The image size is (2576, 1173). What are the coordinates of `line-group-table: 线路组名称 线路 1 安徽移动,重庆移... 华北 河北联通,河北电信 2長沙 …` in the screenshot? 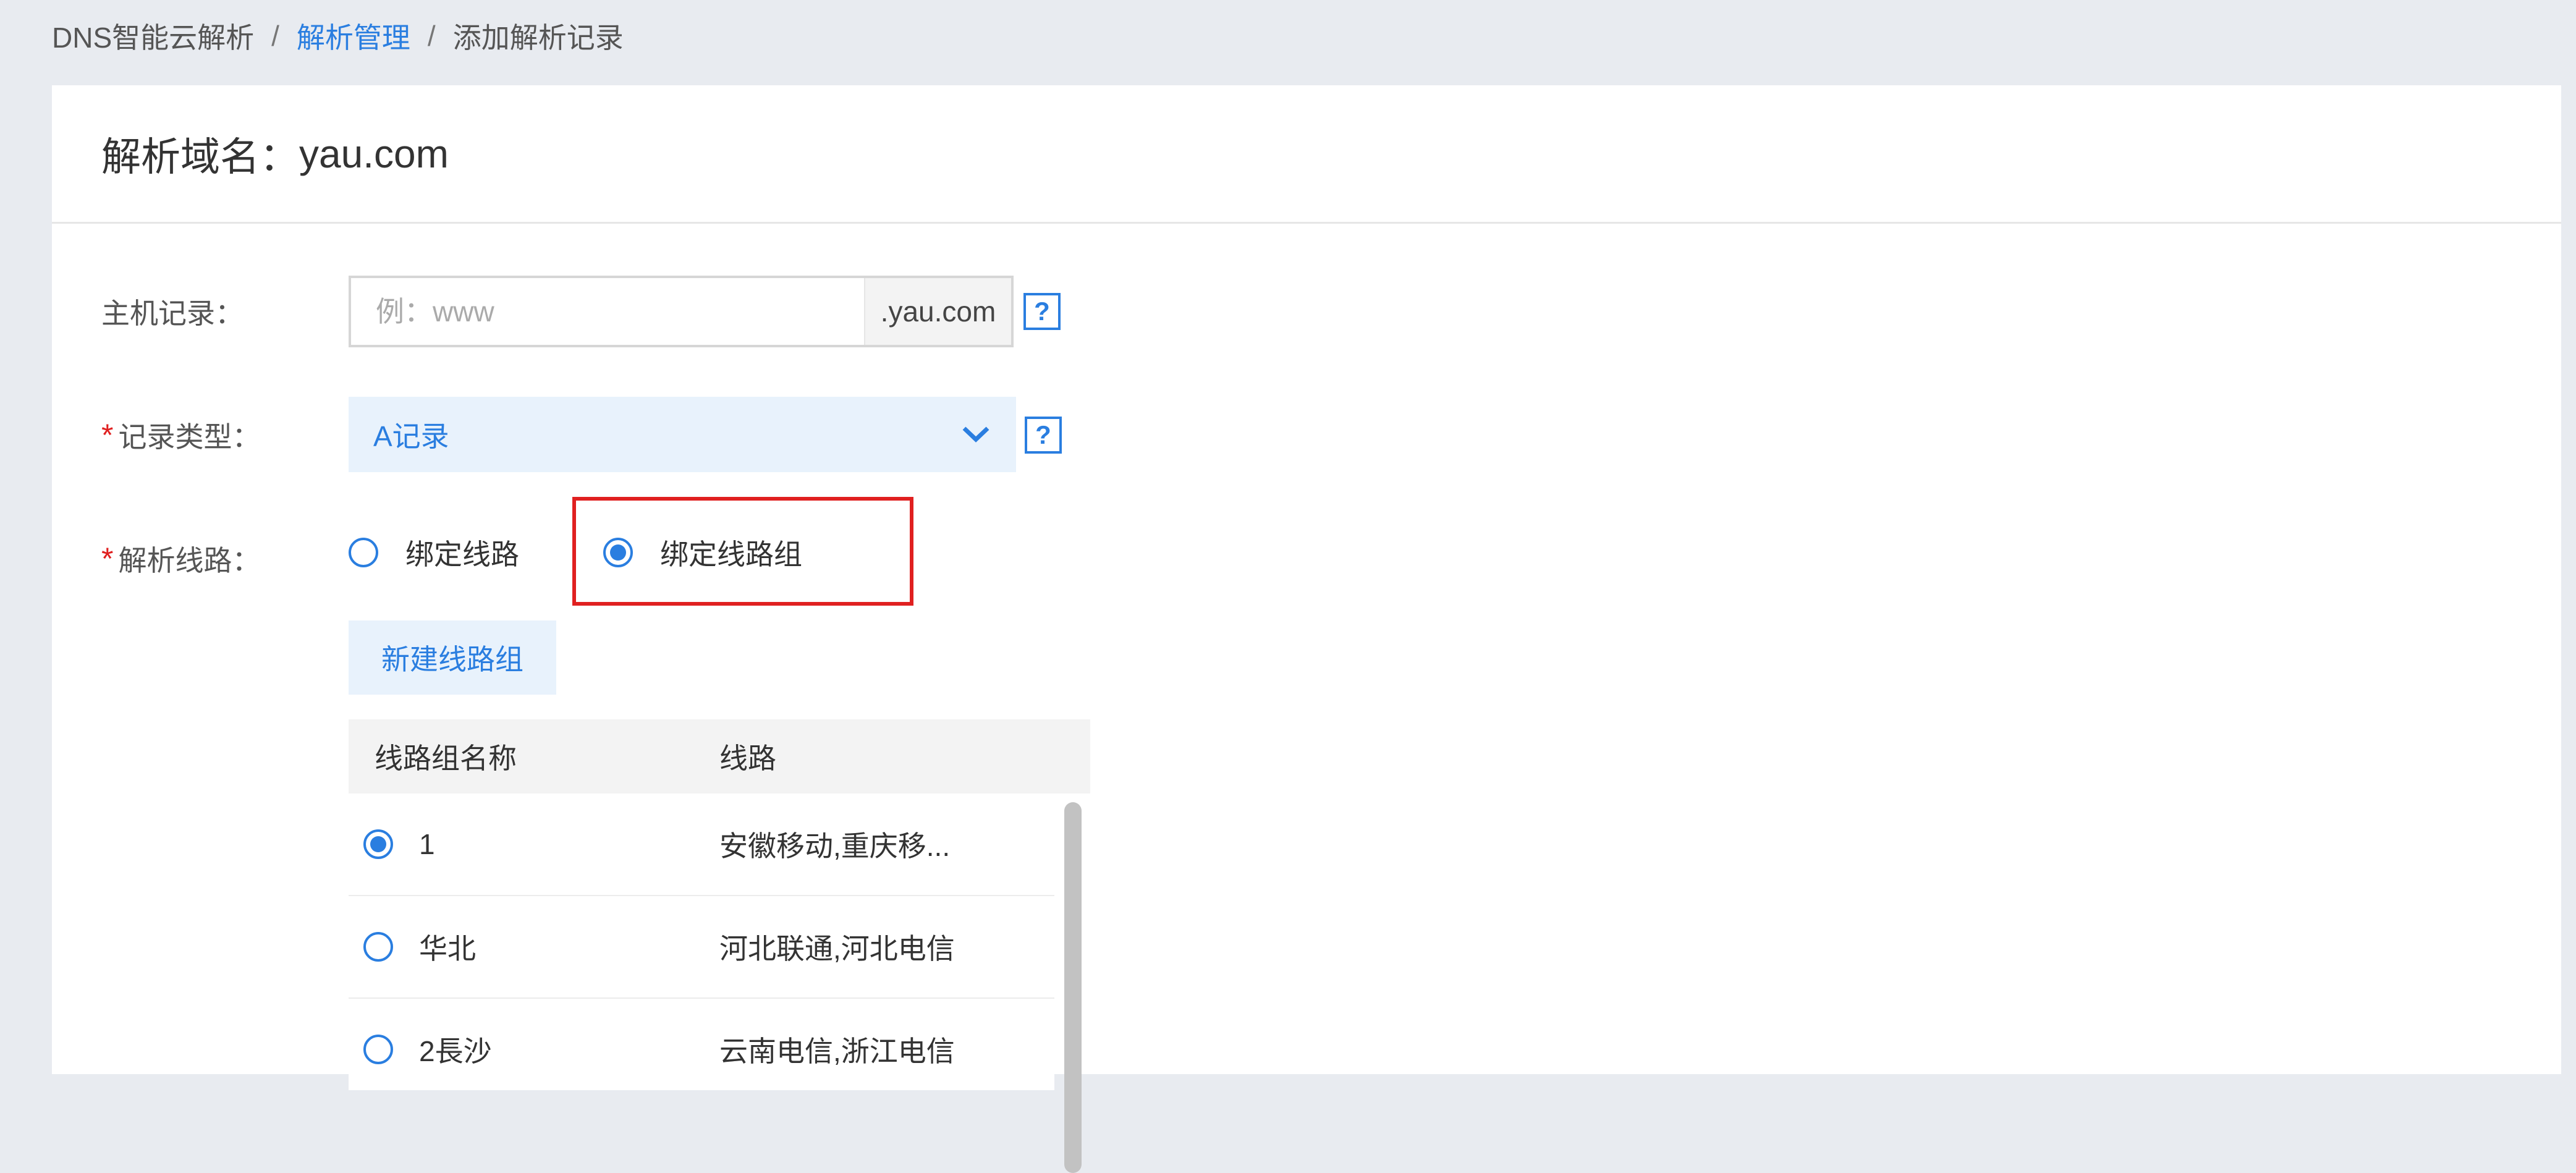 It's located at (719, 904).